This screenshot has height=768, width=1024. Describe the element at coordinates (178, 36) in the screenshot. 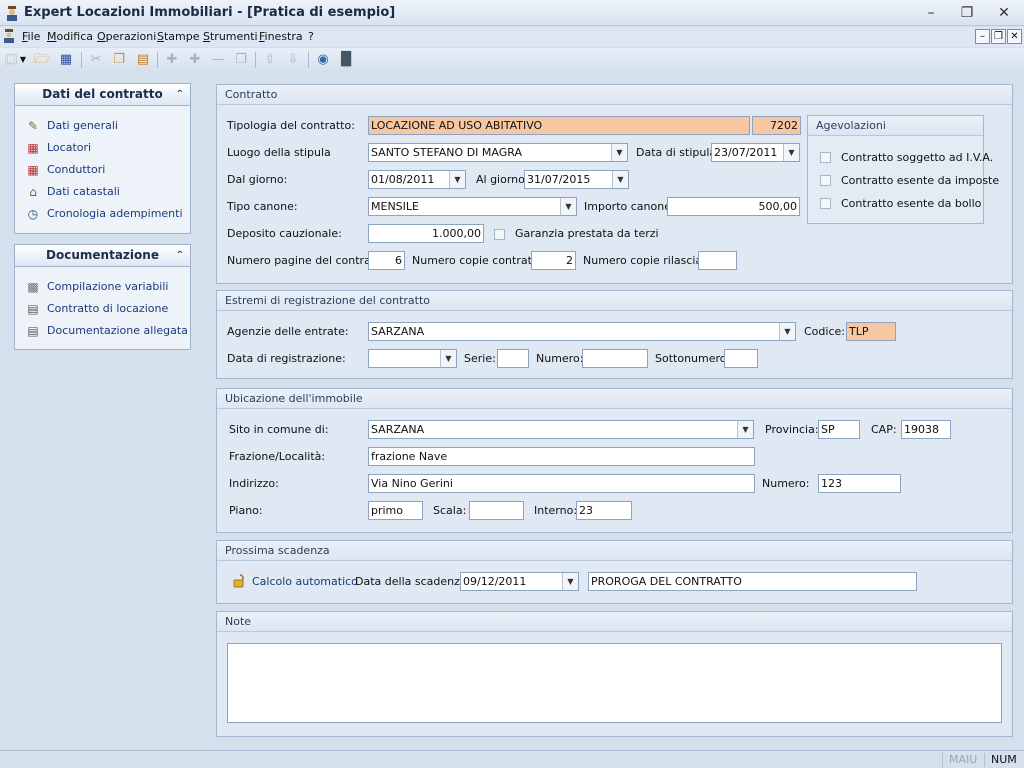

I see `menu-stampe: Stampe` at that location.